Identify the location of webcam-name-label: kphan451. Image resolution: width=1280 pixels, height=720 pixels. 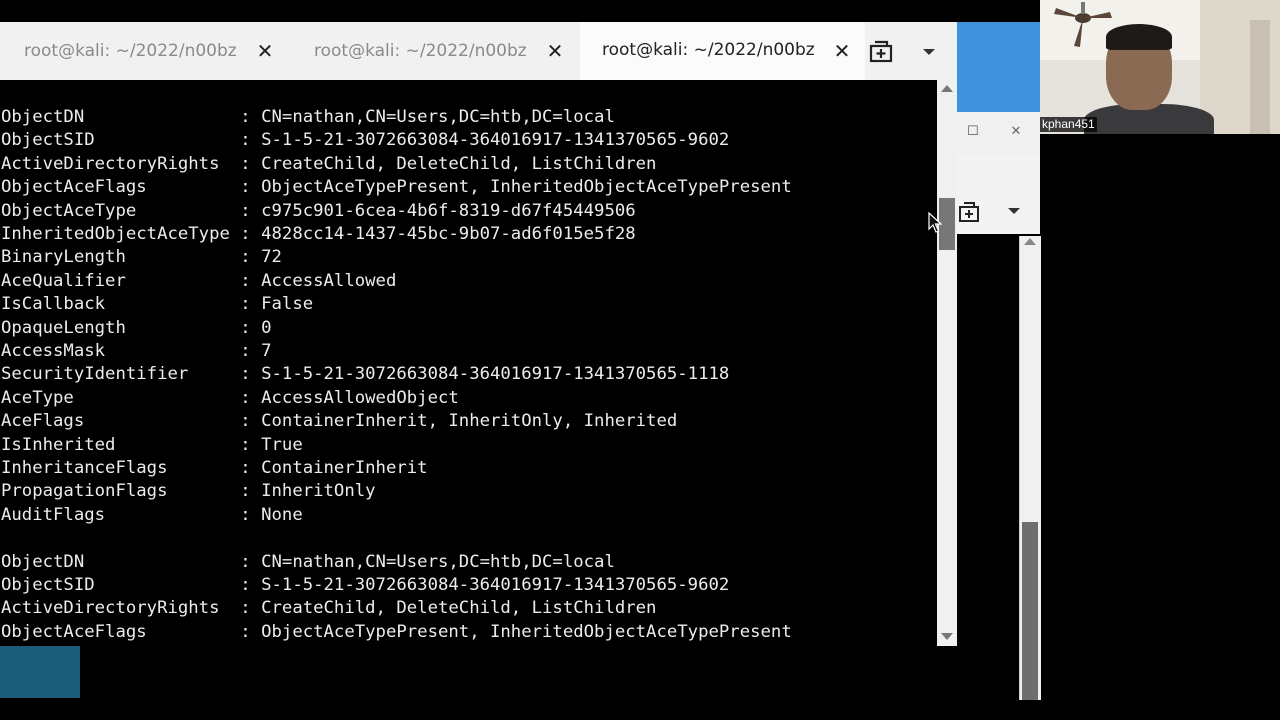
(1068, 124).